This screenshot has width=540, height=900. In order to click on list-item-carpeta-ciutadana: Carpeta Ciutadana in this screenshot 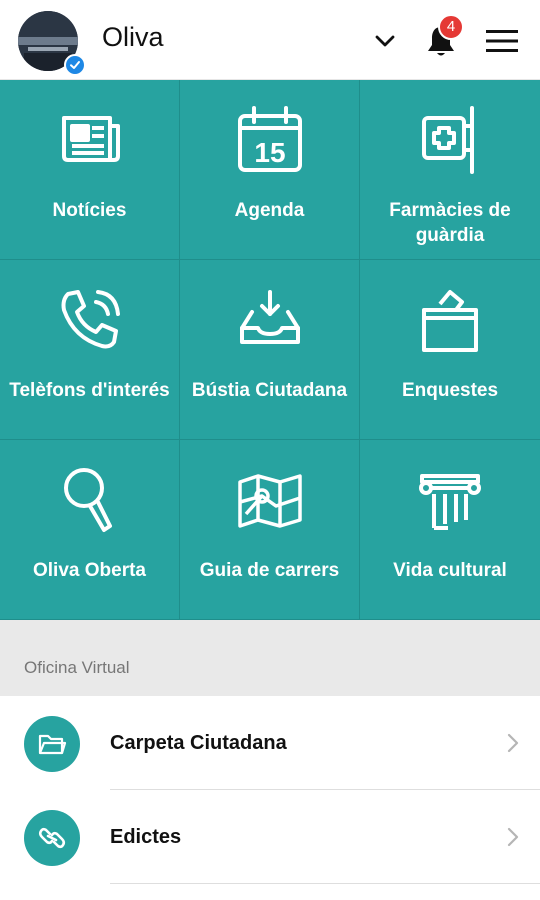, I will do `click(270, 743)`.